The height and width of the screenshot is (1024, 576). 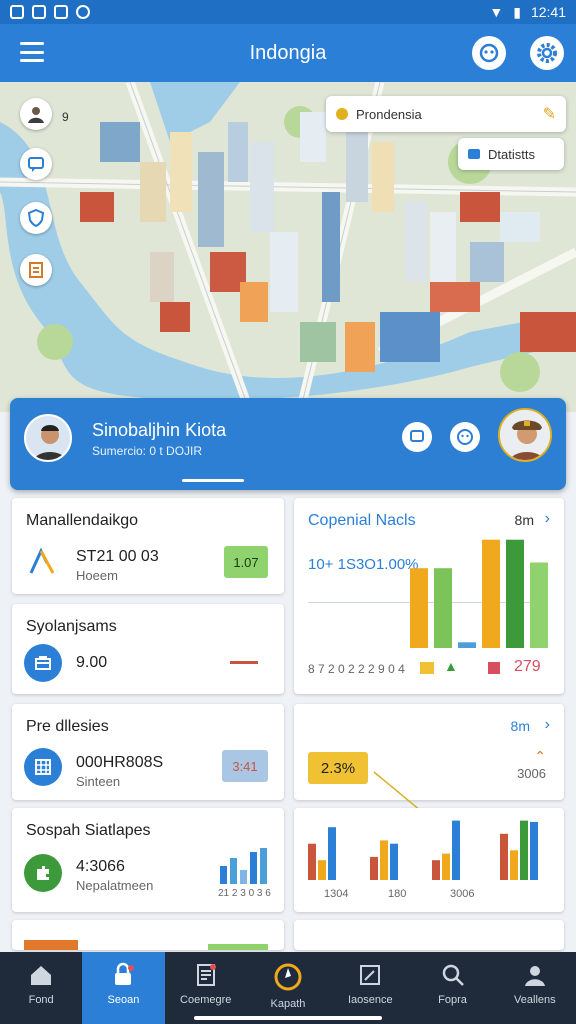 What do you see at coordinates (539, 605) in the screenshot?
I see `bar-f` at bounding box center [539, 605].